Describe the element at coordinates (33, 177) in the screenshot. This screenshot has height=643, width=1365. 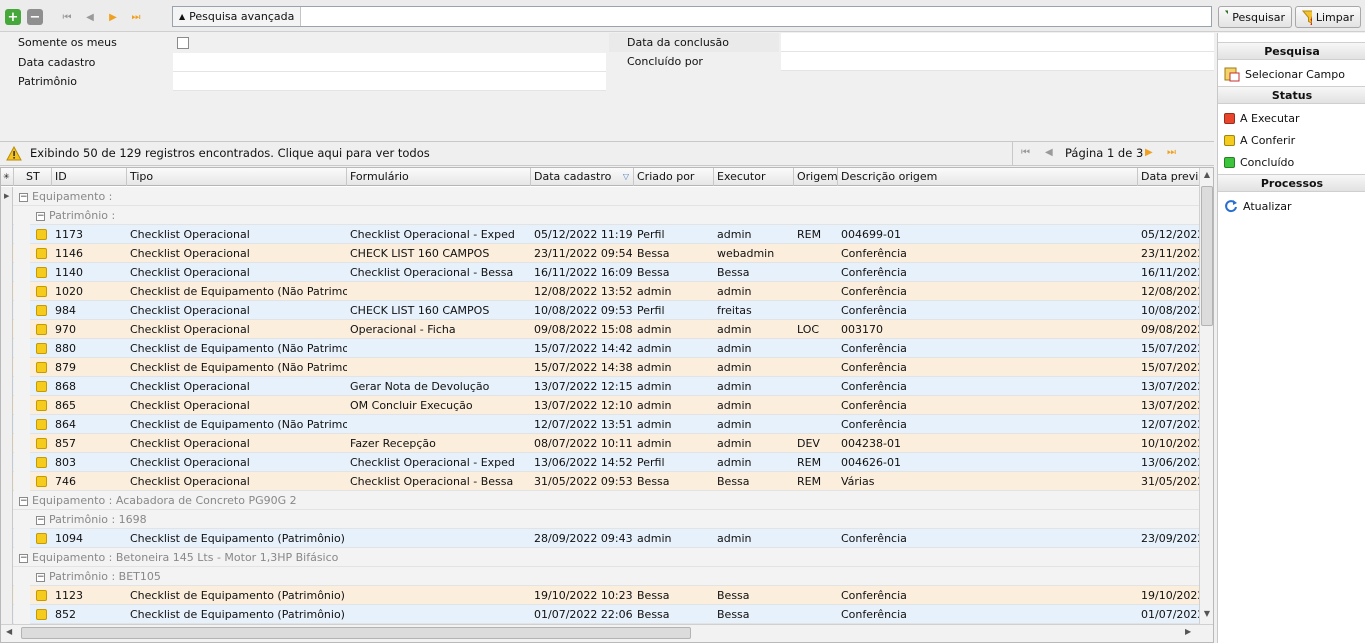
I see `column-header: ST` at that location.